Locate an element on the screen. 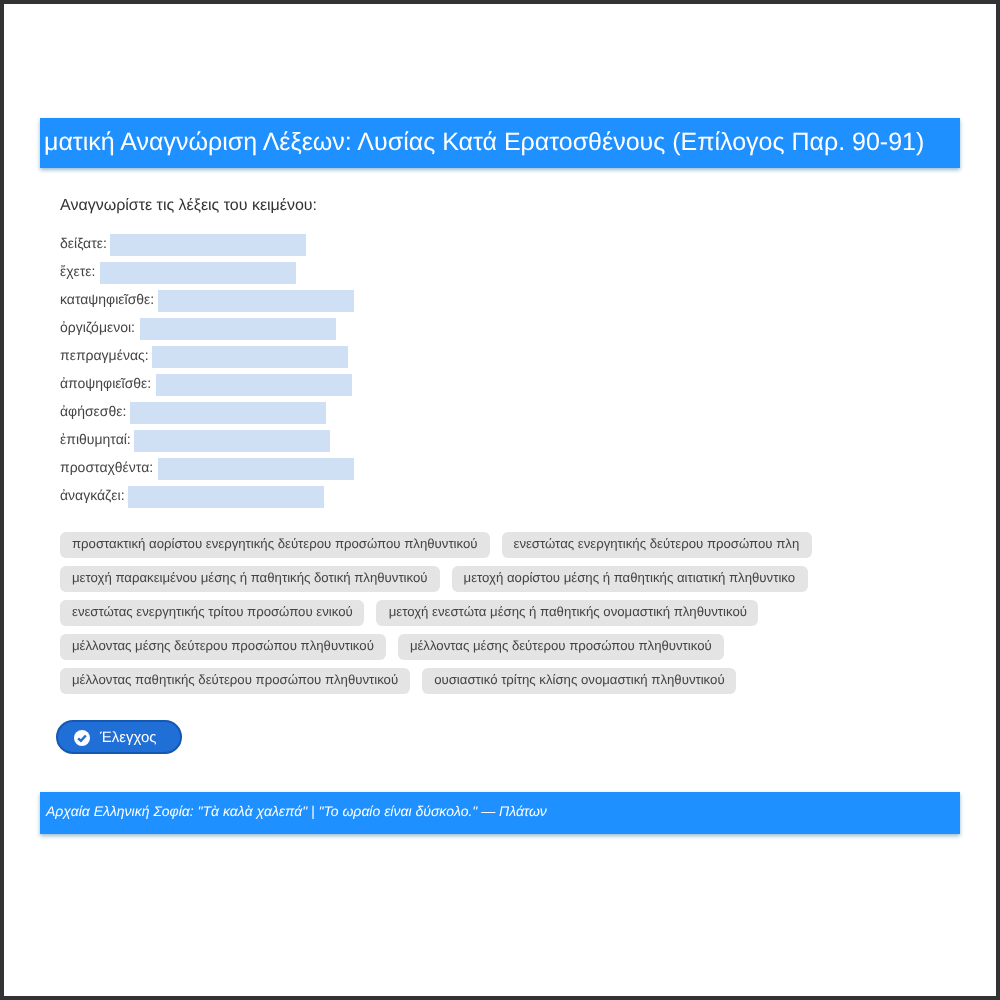  page-title: ματική Αναγνώριση Λέξεων: Λυσίας Κατά Ερατοσθένους (Επίλογος Παρ. 90-91) is located at coordinates (500, 143).